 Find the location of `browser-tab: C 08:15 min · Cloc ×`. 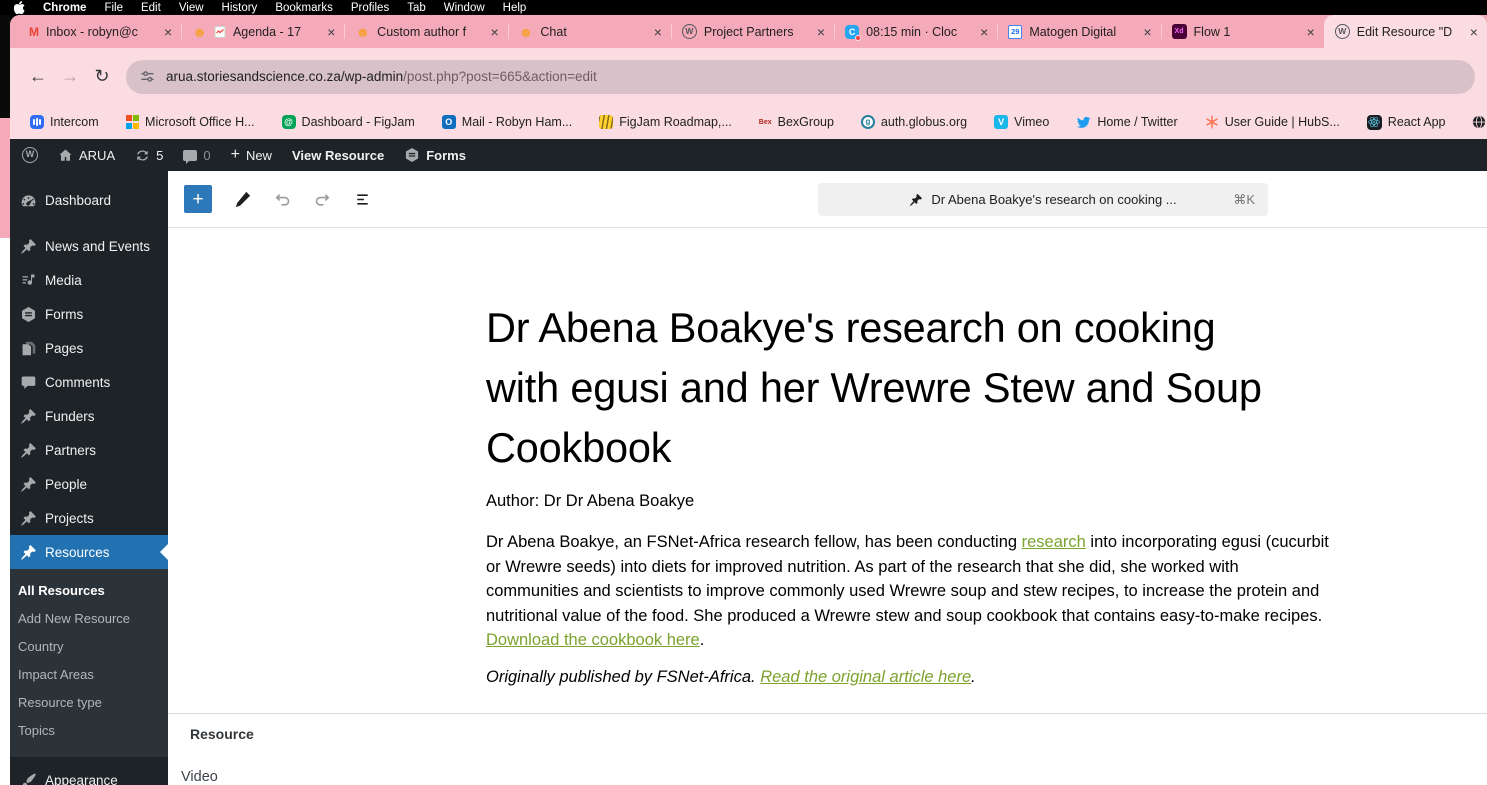

browser-tab: C 08:15 min · Cloc × is located at coordinates (915, 31).